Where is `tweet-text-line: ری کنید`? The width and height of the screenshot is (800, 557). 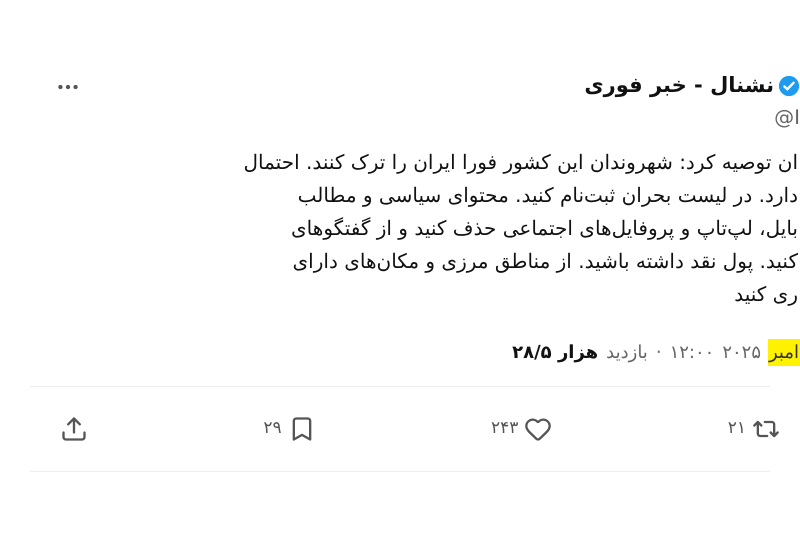
tweet-text-line: ری کنید is located at coordinates (765, 294).